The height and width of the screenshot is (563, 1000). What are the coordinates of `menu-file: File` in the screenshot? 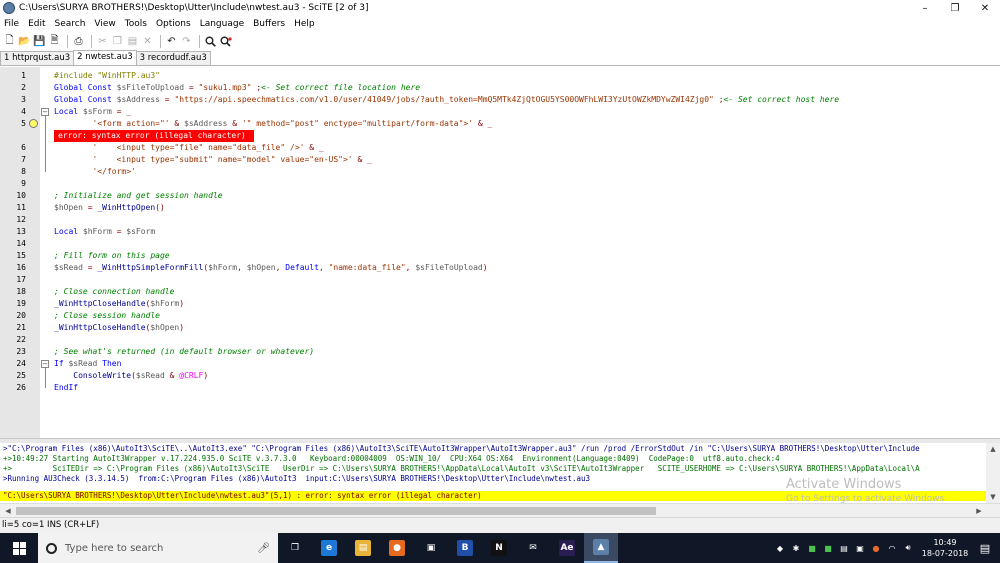 It's located at (11, 24).